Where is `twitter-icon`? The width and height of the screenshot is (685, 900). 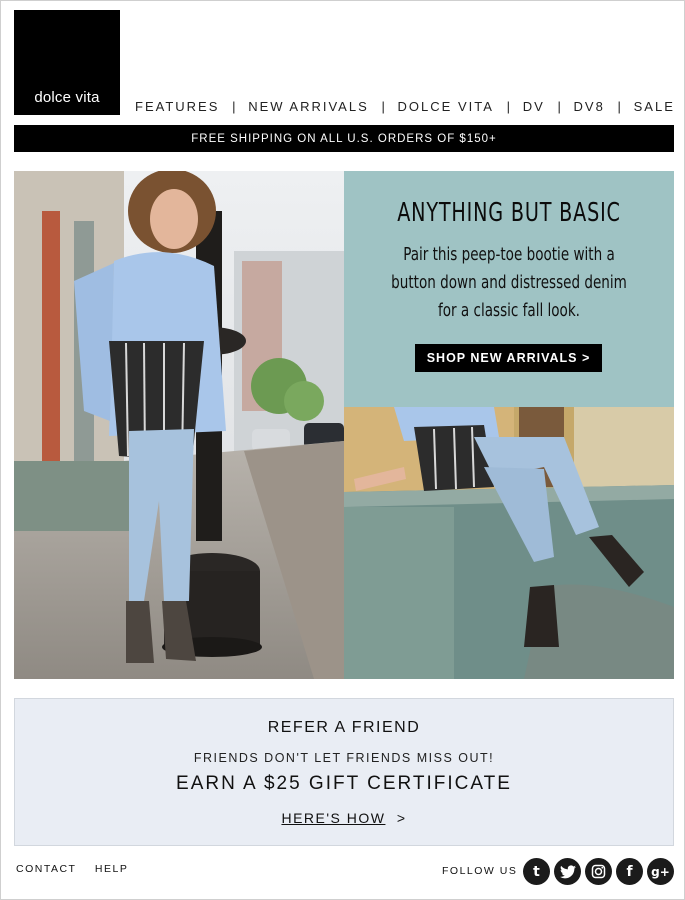
twitter-icon is located at coordinates (567, 871).